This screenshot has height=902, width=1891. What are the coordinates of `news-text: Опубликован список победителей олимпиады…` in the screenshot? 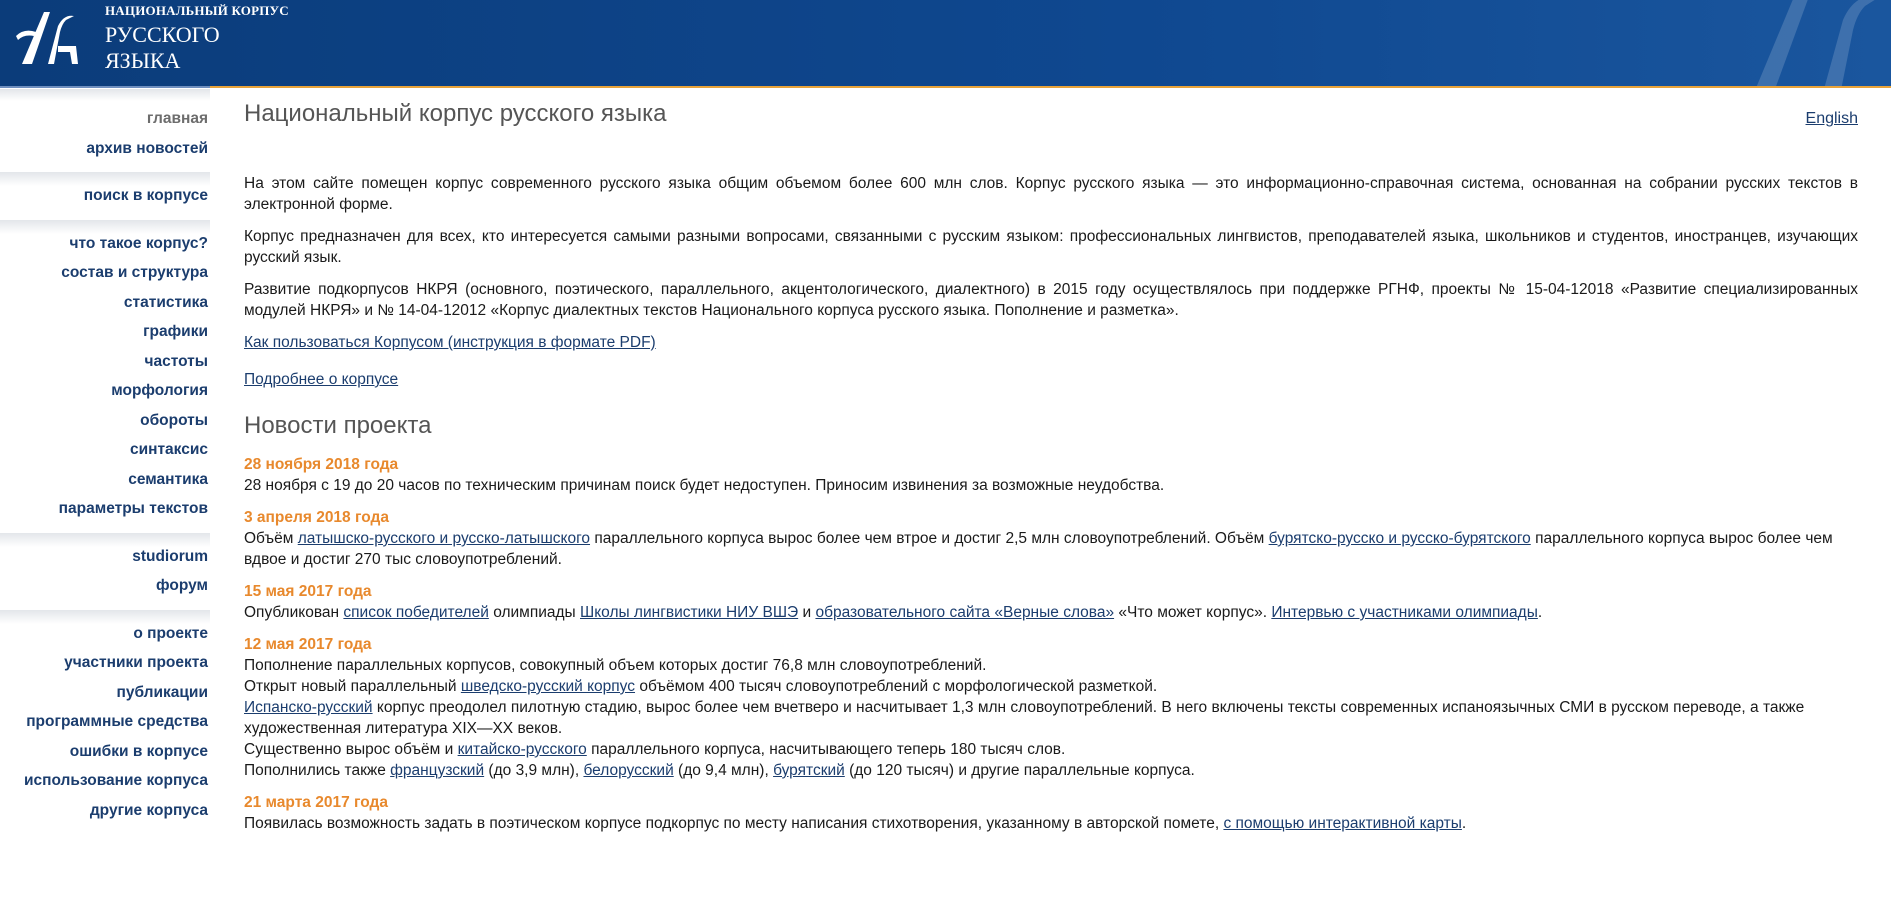 It's located at (1051, 612).